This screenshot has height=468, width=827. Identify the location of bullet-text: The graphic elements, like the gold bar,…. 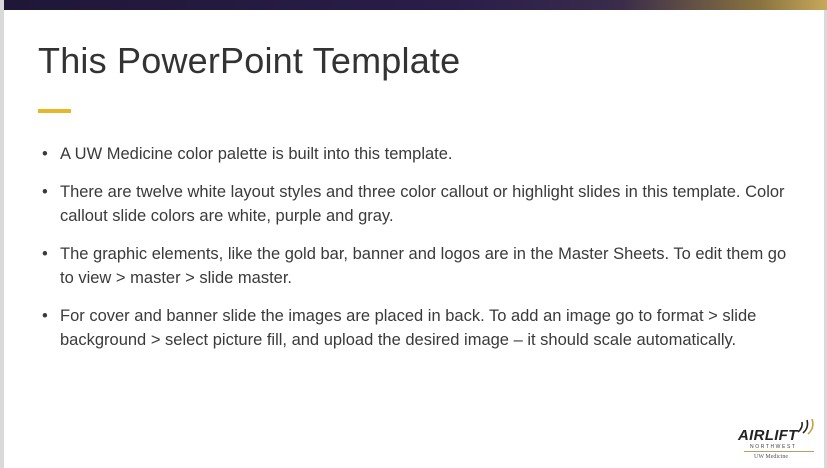
(423, 266).